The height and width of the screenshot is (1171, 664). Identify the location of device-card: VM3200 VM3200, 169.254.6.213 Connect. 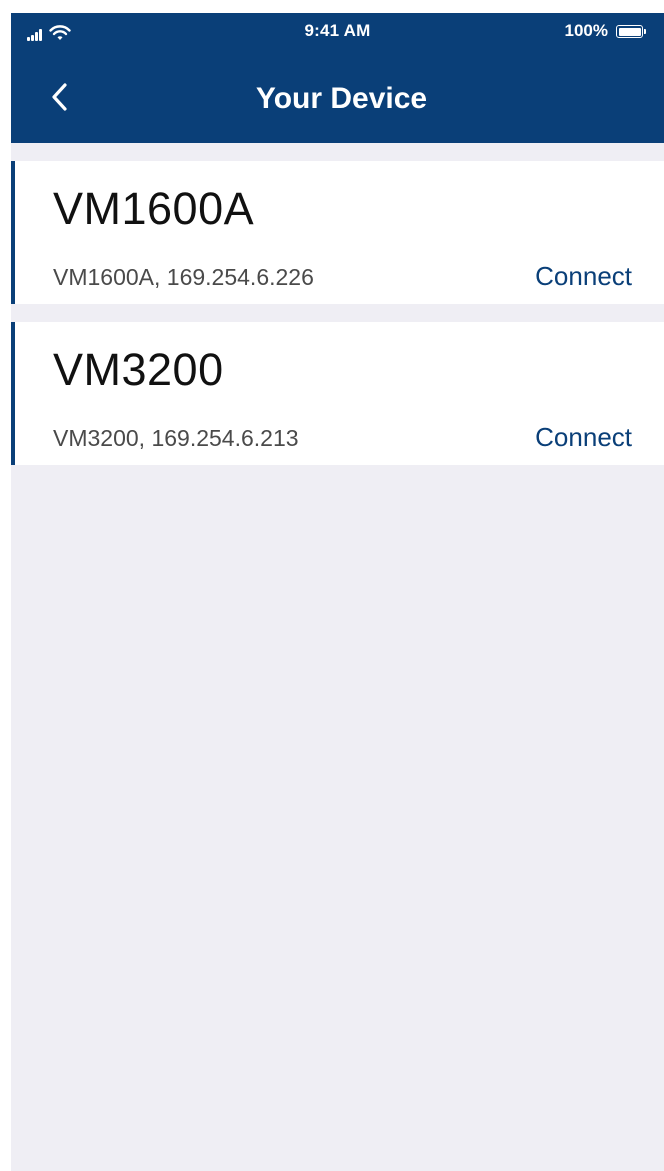
(337, 393).